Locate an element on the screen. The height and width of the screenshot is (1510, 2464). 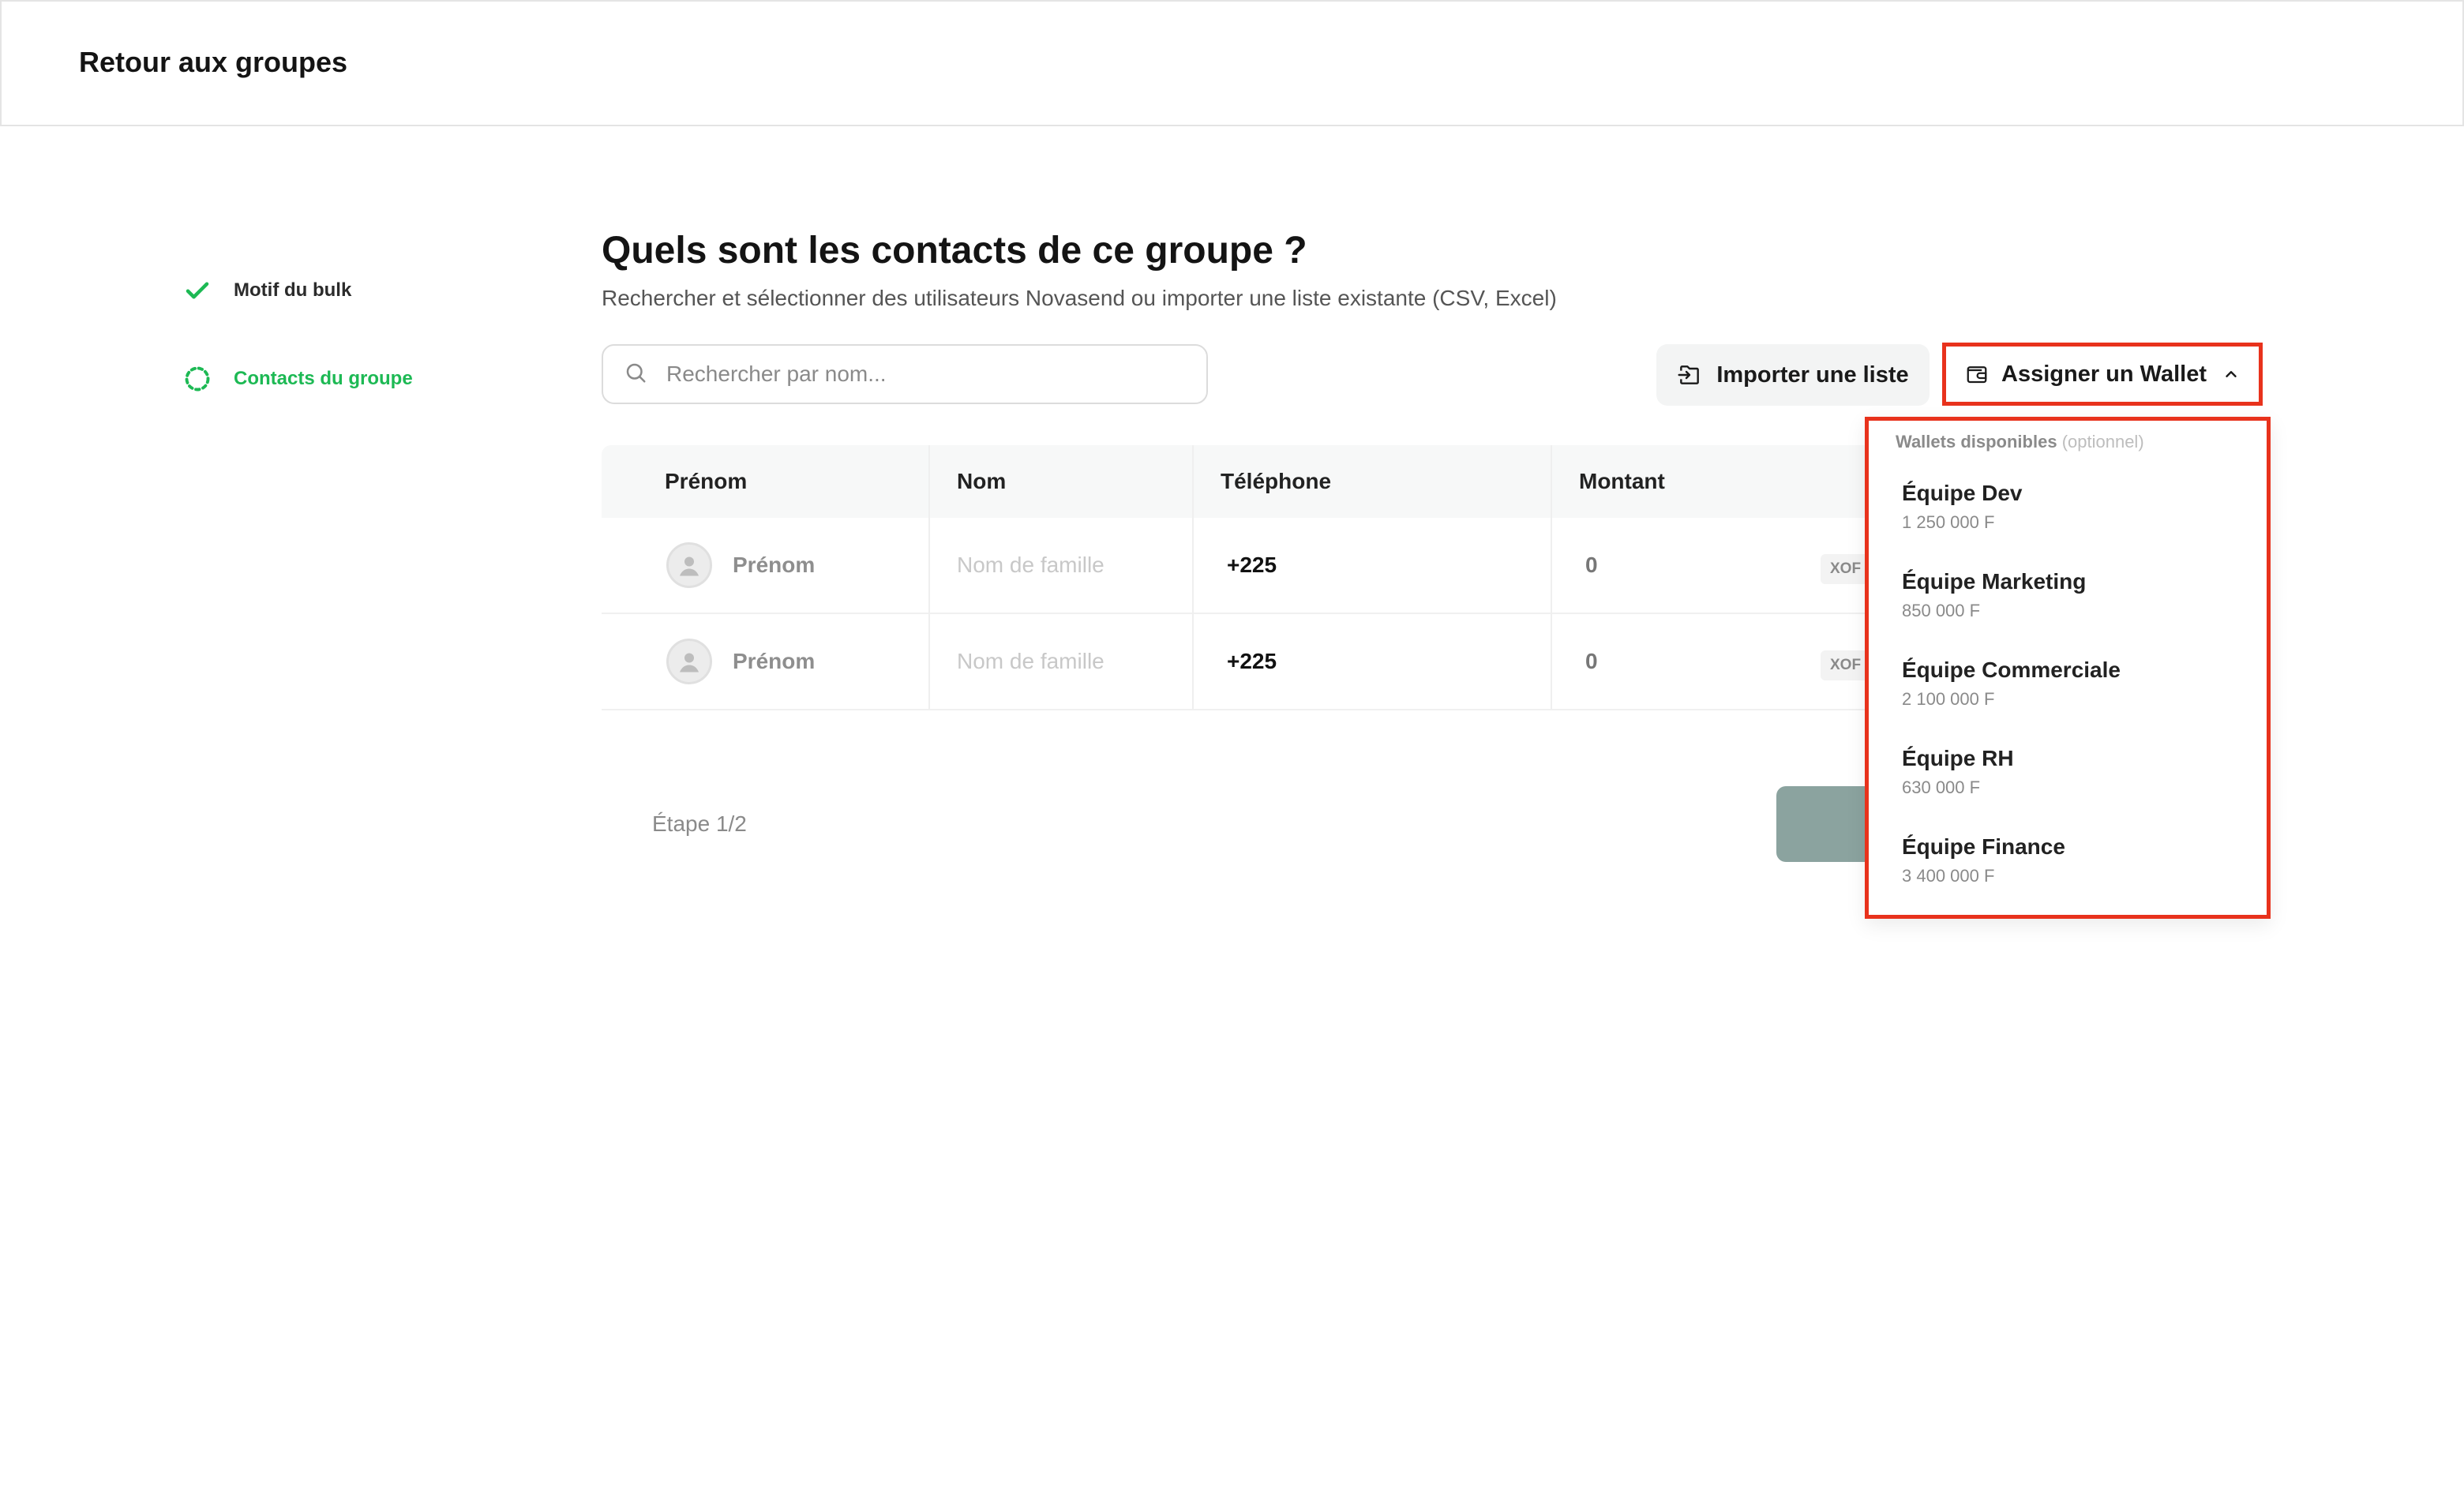
wallet-option: Équipe RH 630 000 F is located at coordinates (1958, 772).